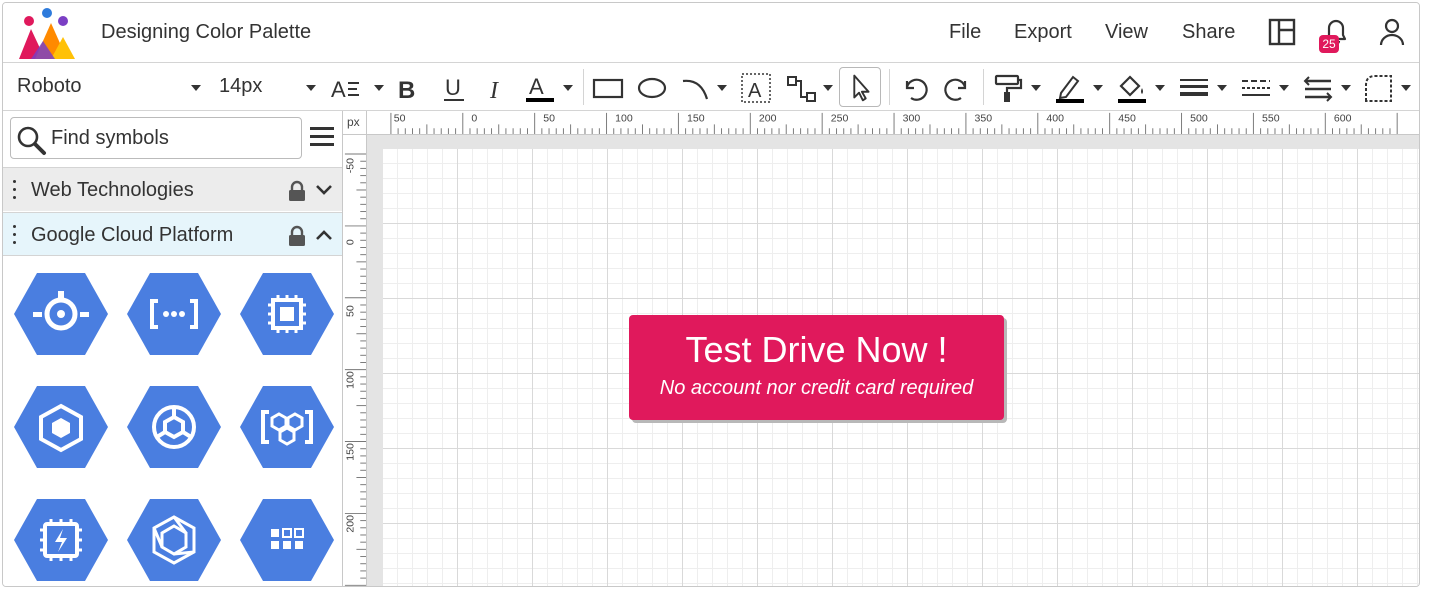  What do you see at coordinates (311, 88) in the screenshot?
I see `font-size-caret-icon` at bounding box center [311, 88].